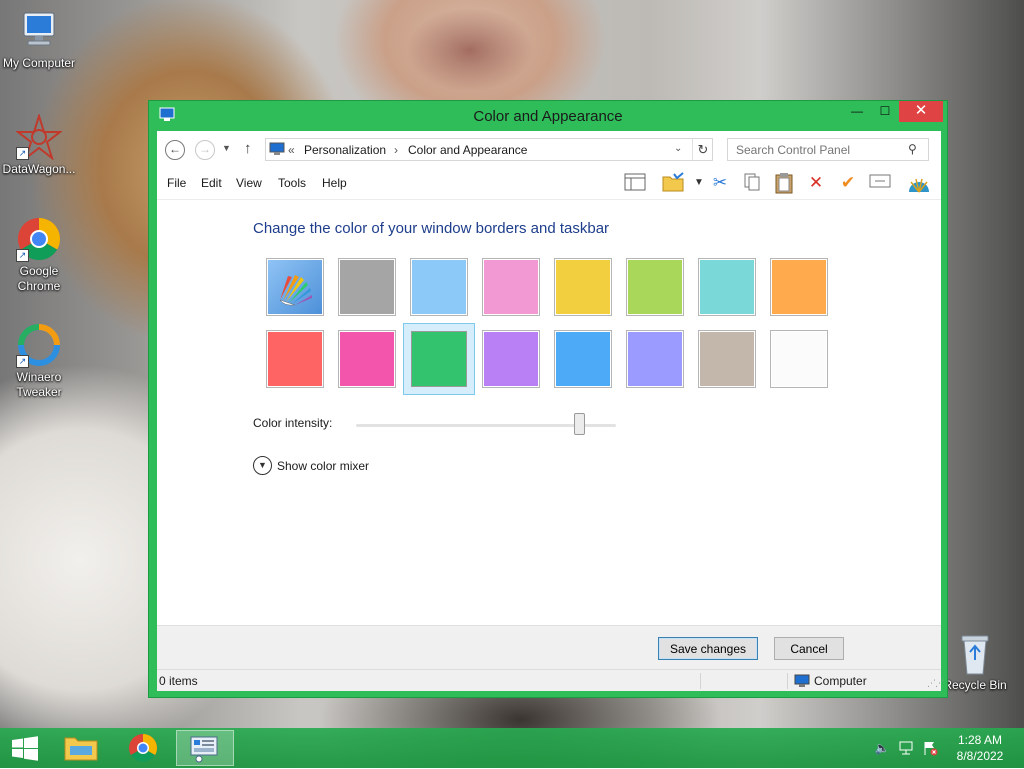  Describe the element at coordinates (980, 740) in the screenshot. I see `clock-time: 1:28 AM` at that location.